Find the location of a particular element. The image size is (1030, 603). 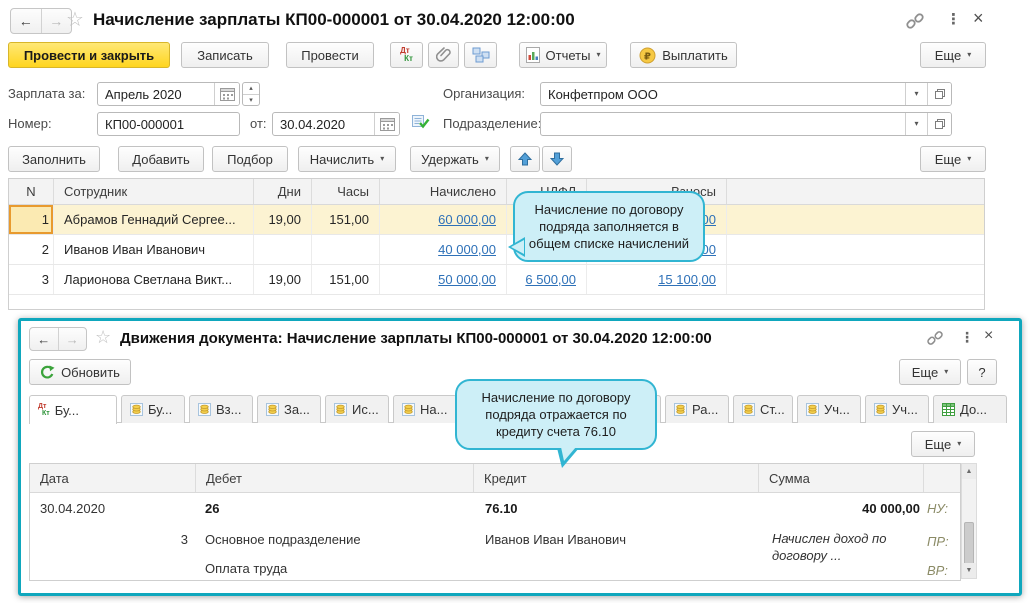

cell-ndfl: 6 500,00 is located at coordinates (546, 279).